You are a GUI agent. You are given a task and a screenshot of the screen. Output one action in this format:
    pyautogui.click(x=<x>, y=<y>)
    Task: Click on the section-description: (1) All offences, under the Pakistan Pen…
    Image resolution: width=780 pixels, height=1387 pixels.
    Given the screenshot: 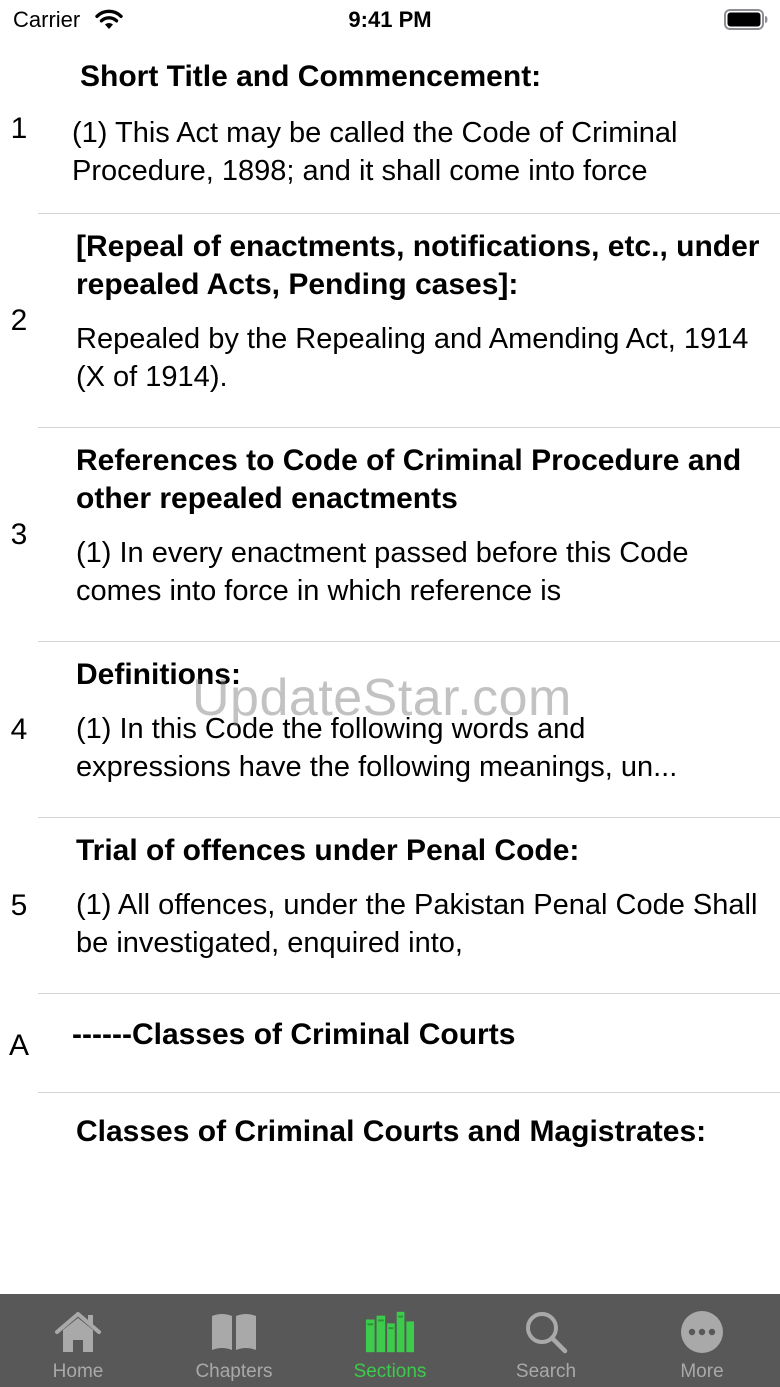 What is the action you would take?
    pyautogui.click(x=417, y=924)
    